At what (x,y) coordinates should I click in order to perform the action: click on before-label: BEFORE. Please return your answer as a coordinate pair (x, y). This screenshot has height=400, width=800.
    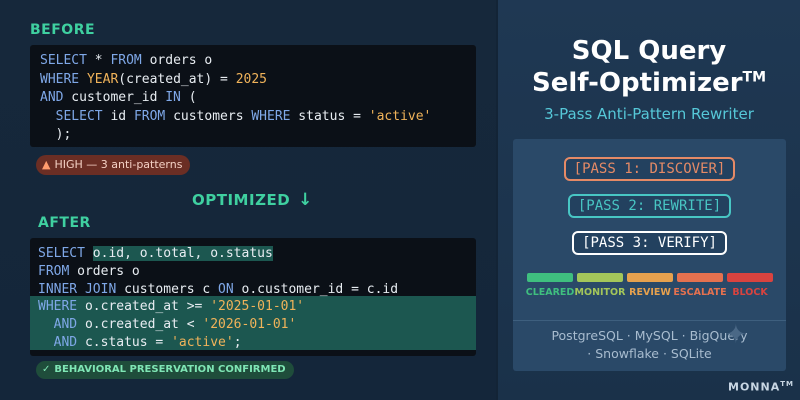
    Looking at the image, I should click on (63, 30).